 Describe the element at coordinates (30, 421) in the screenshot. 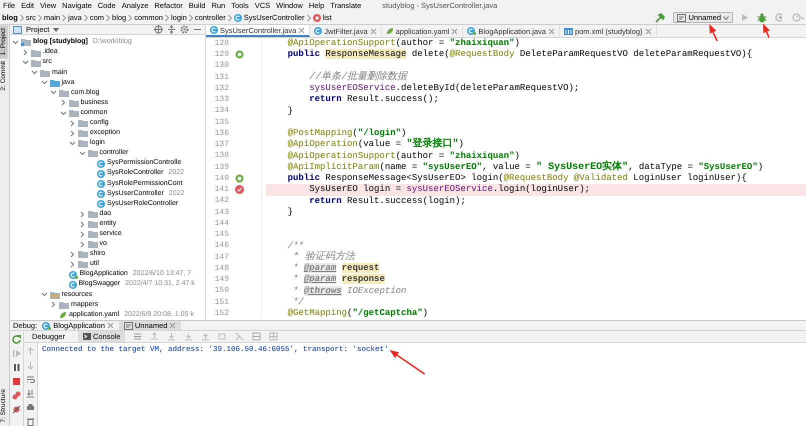

I see `trash-icon` at that location.